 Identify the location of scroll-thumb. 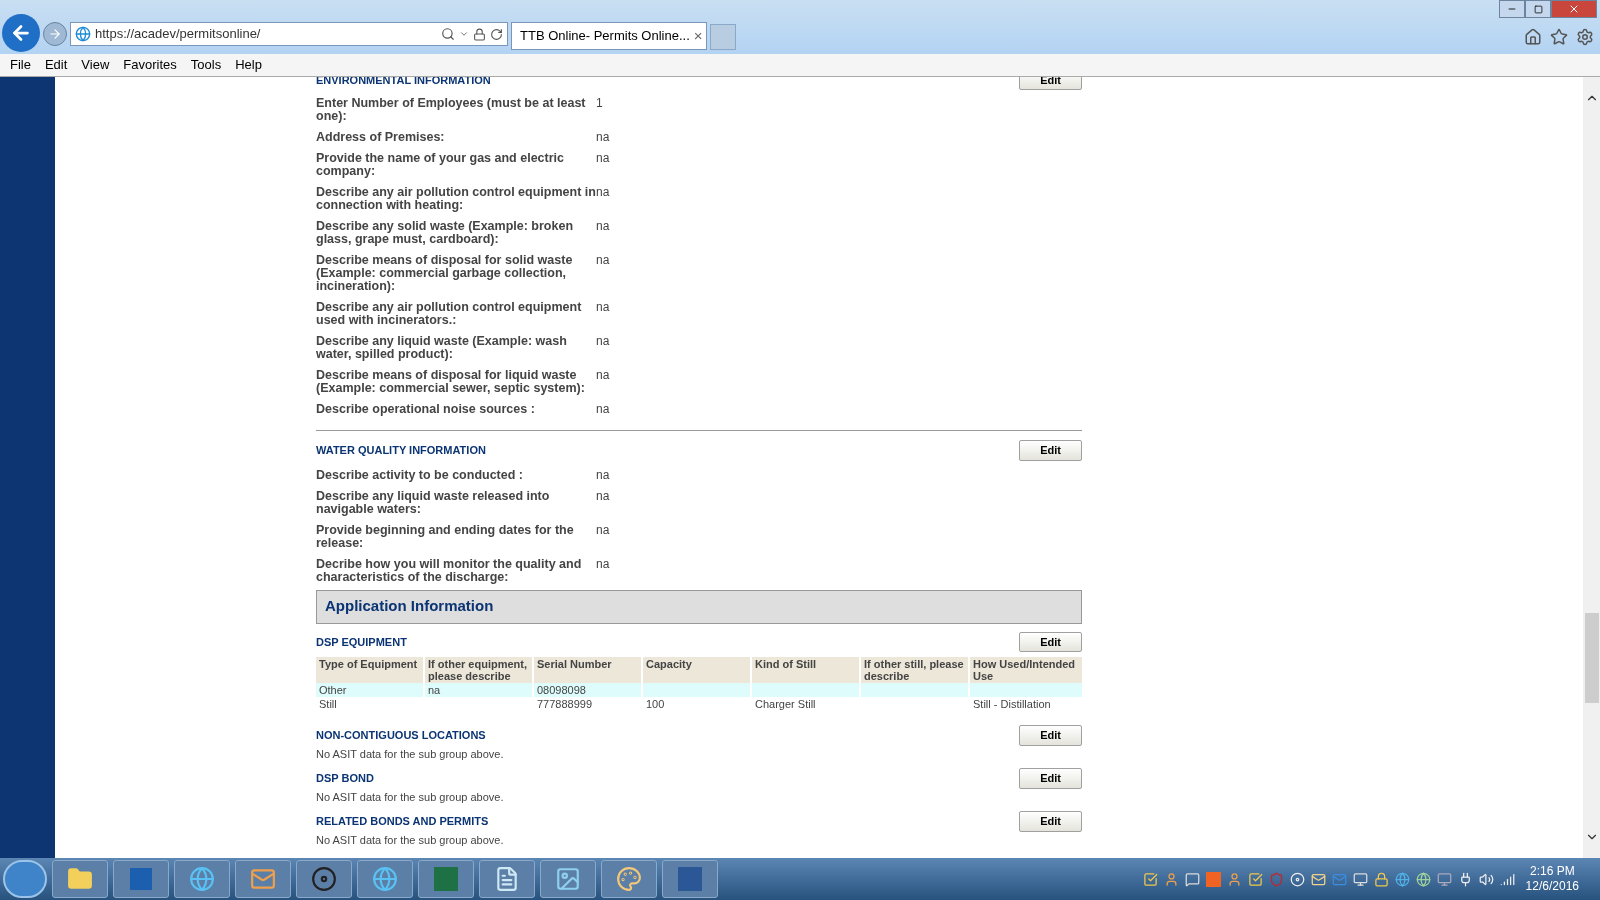
(1591, 658).